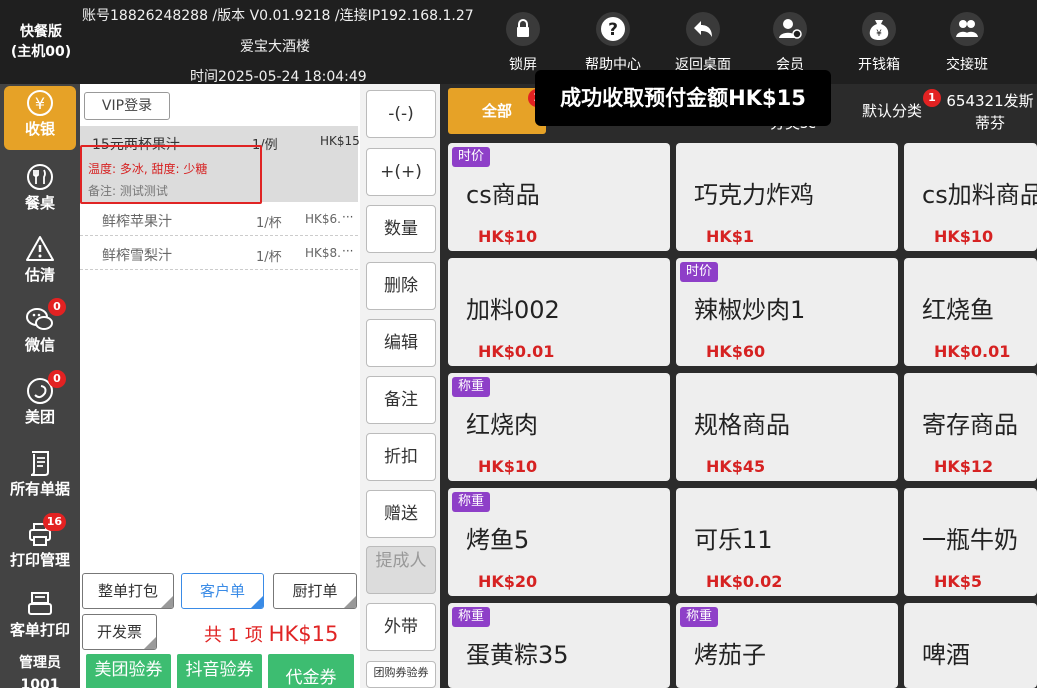 This screenshot has width=1037, height=688. Describe the element at coordinates (401, 674) in the screenshot. I see `group-voucher-button: 团购券验券` at that location.